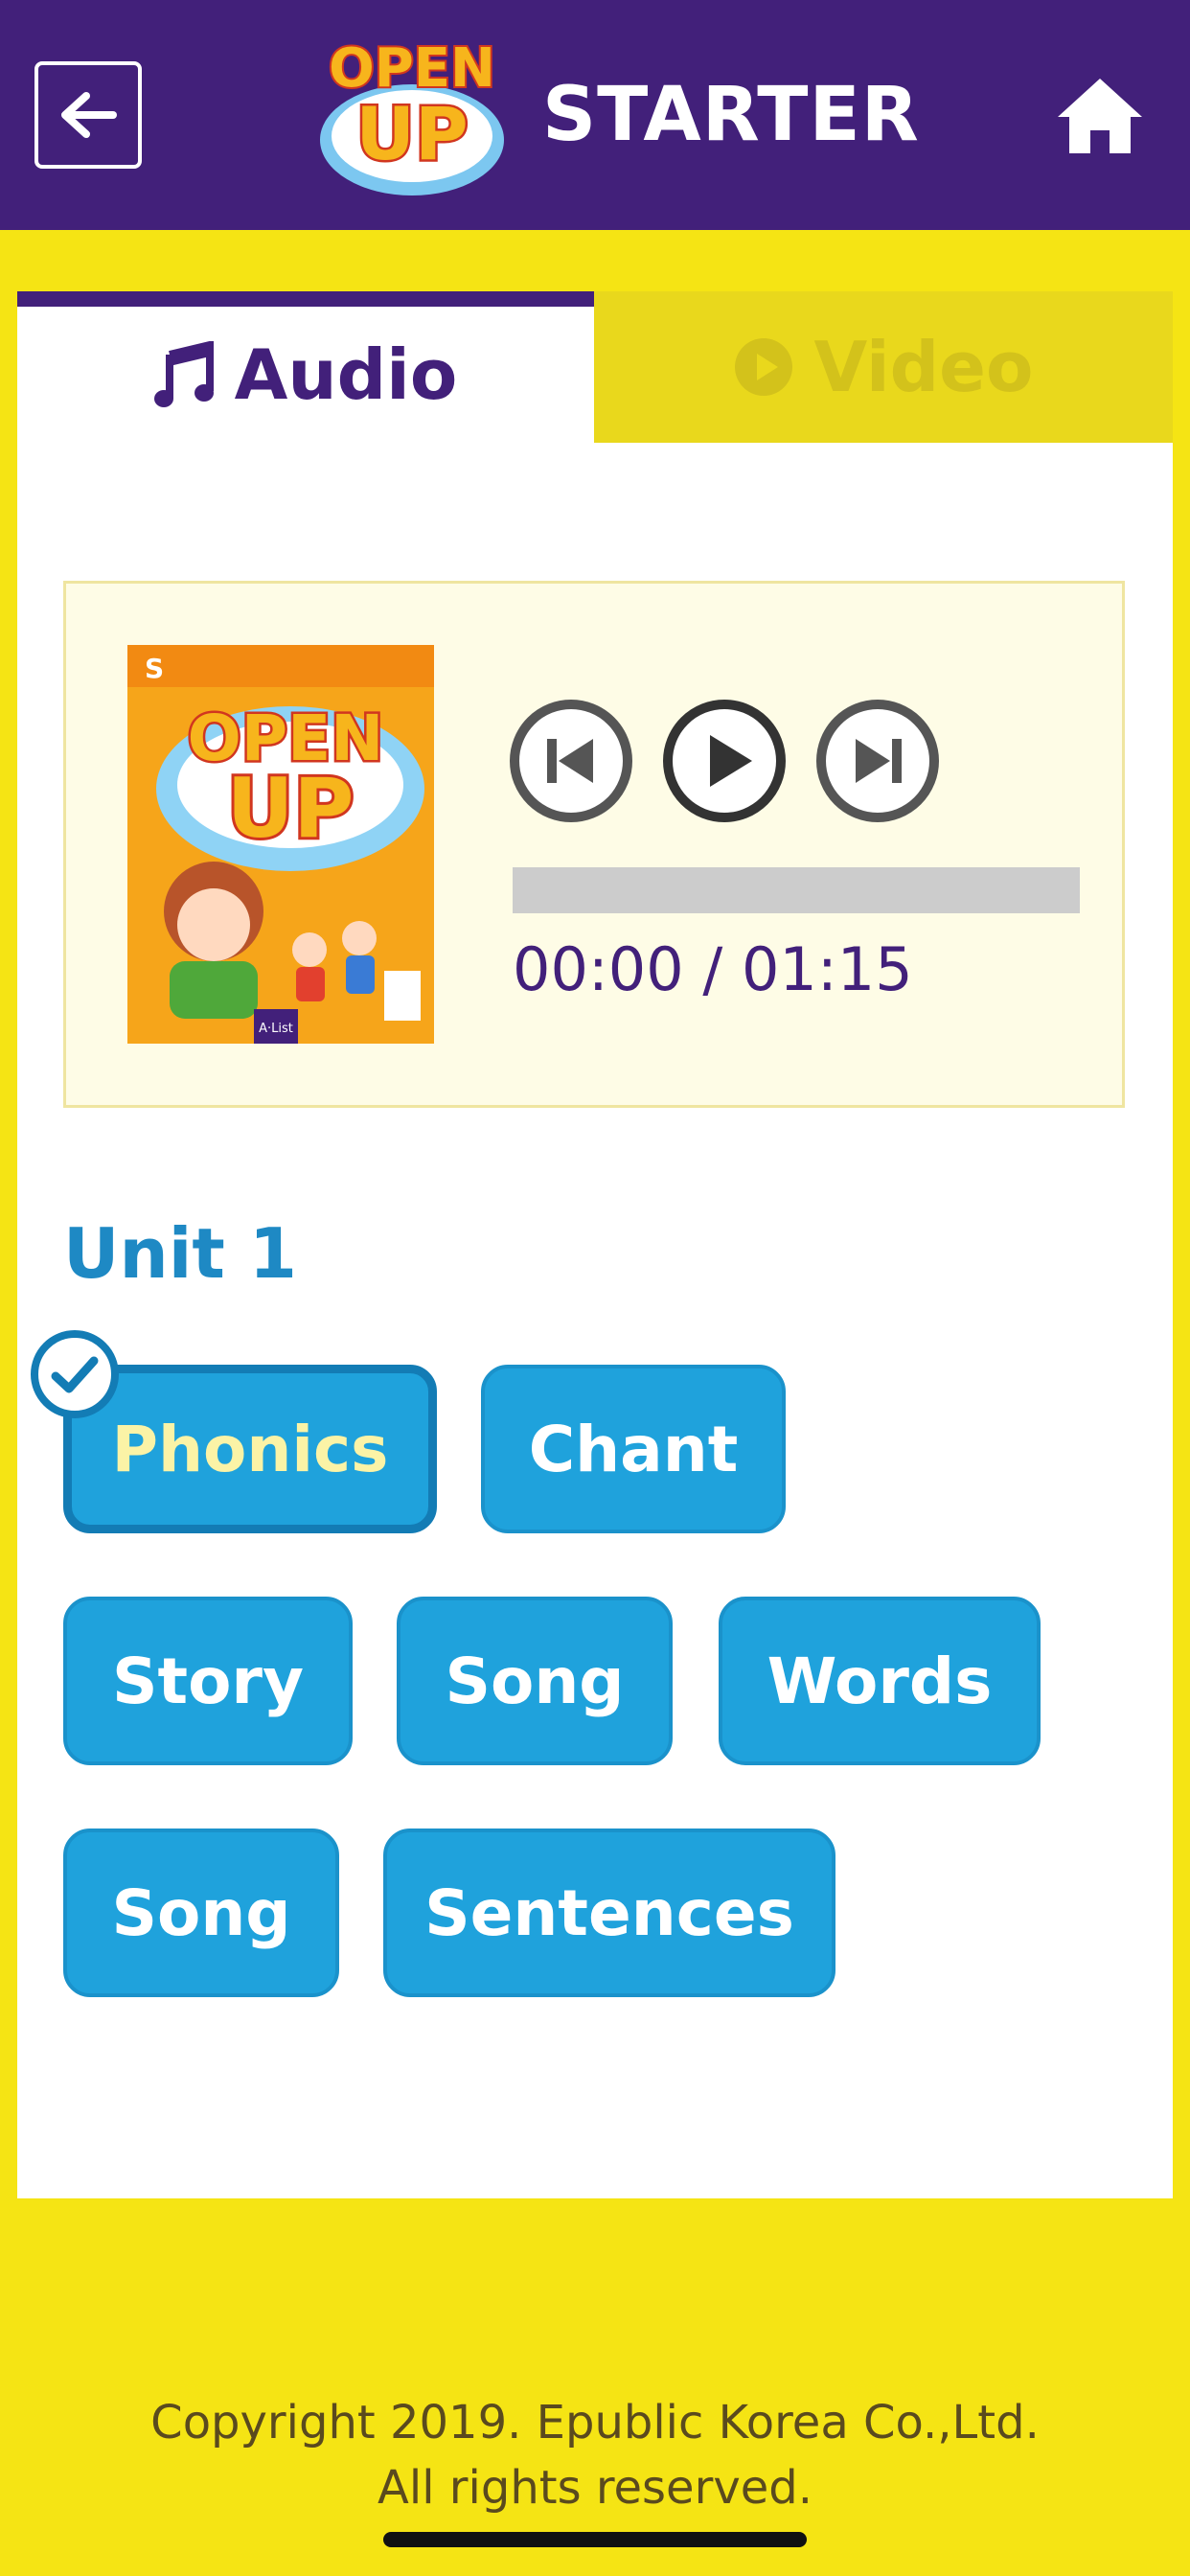 This screenshot has width=1190, height=2576. I want to click on tab-video: Video, so click(884, 367).